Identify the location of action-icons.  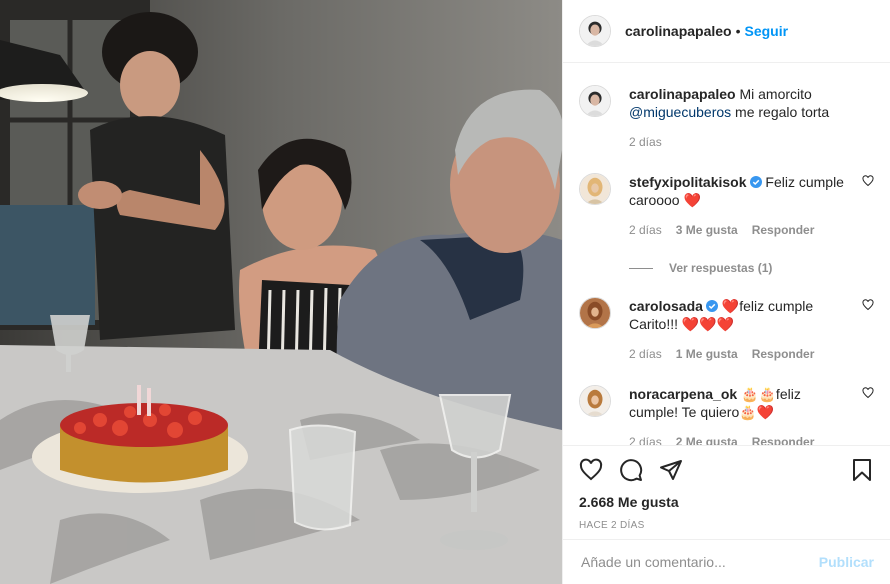
(726, 470).